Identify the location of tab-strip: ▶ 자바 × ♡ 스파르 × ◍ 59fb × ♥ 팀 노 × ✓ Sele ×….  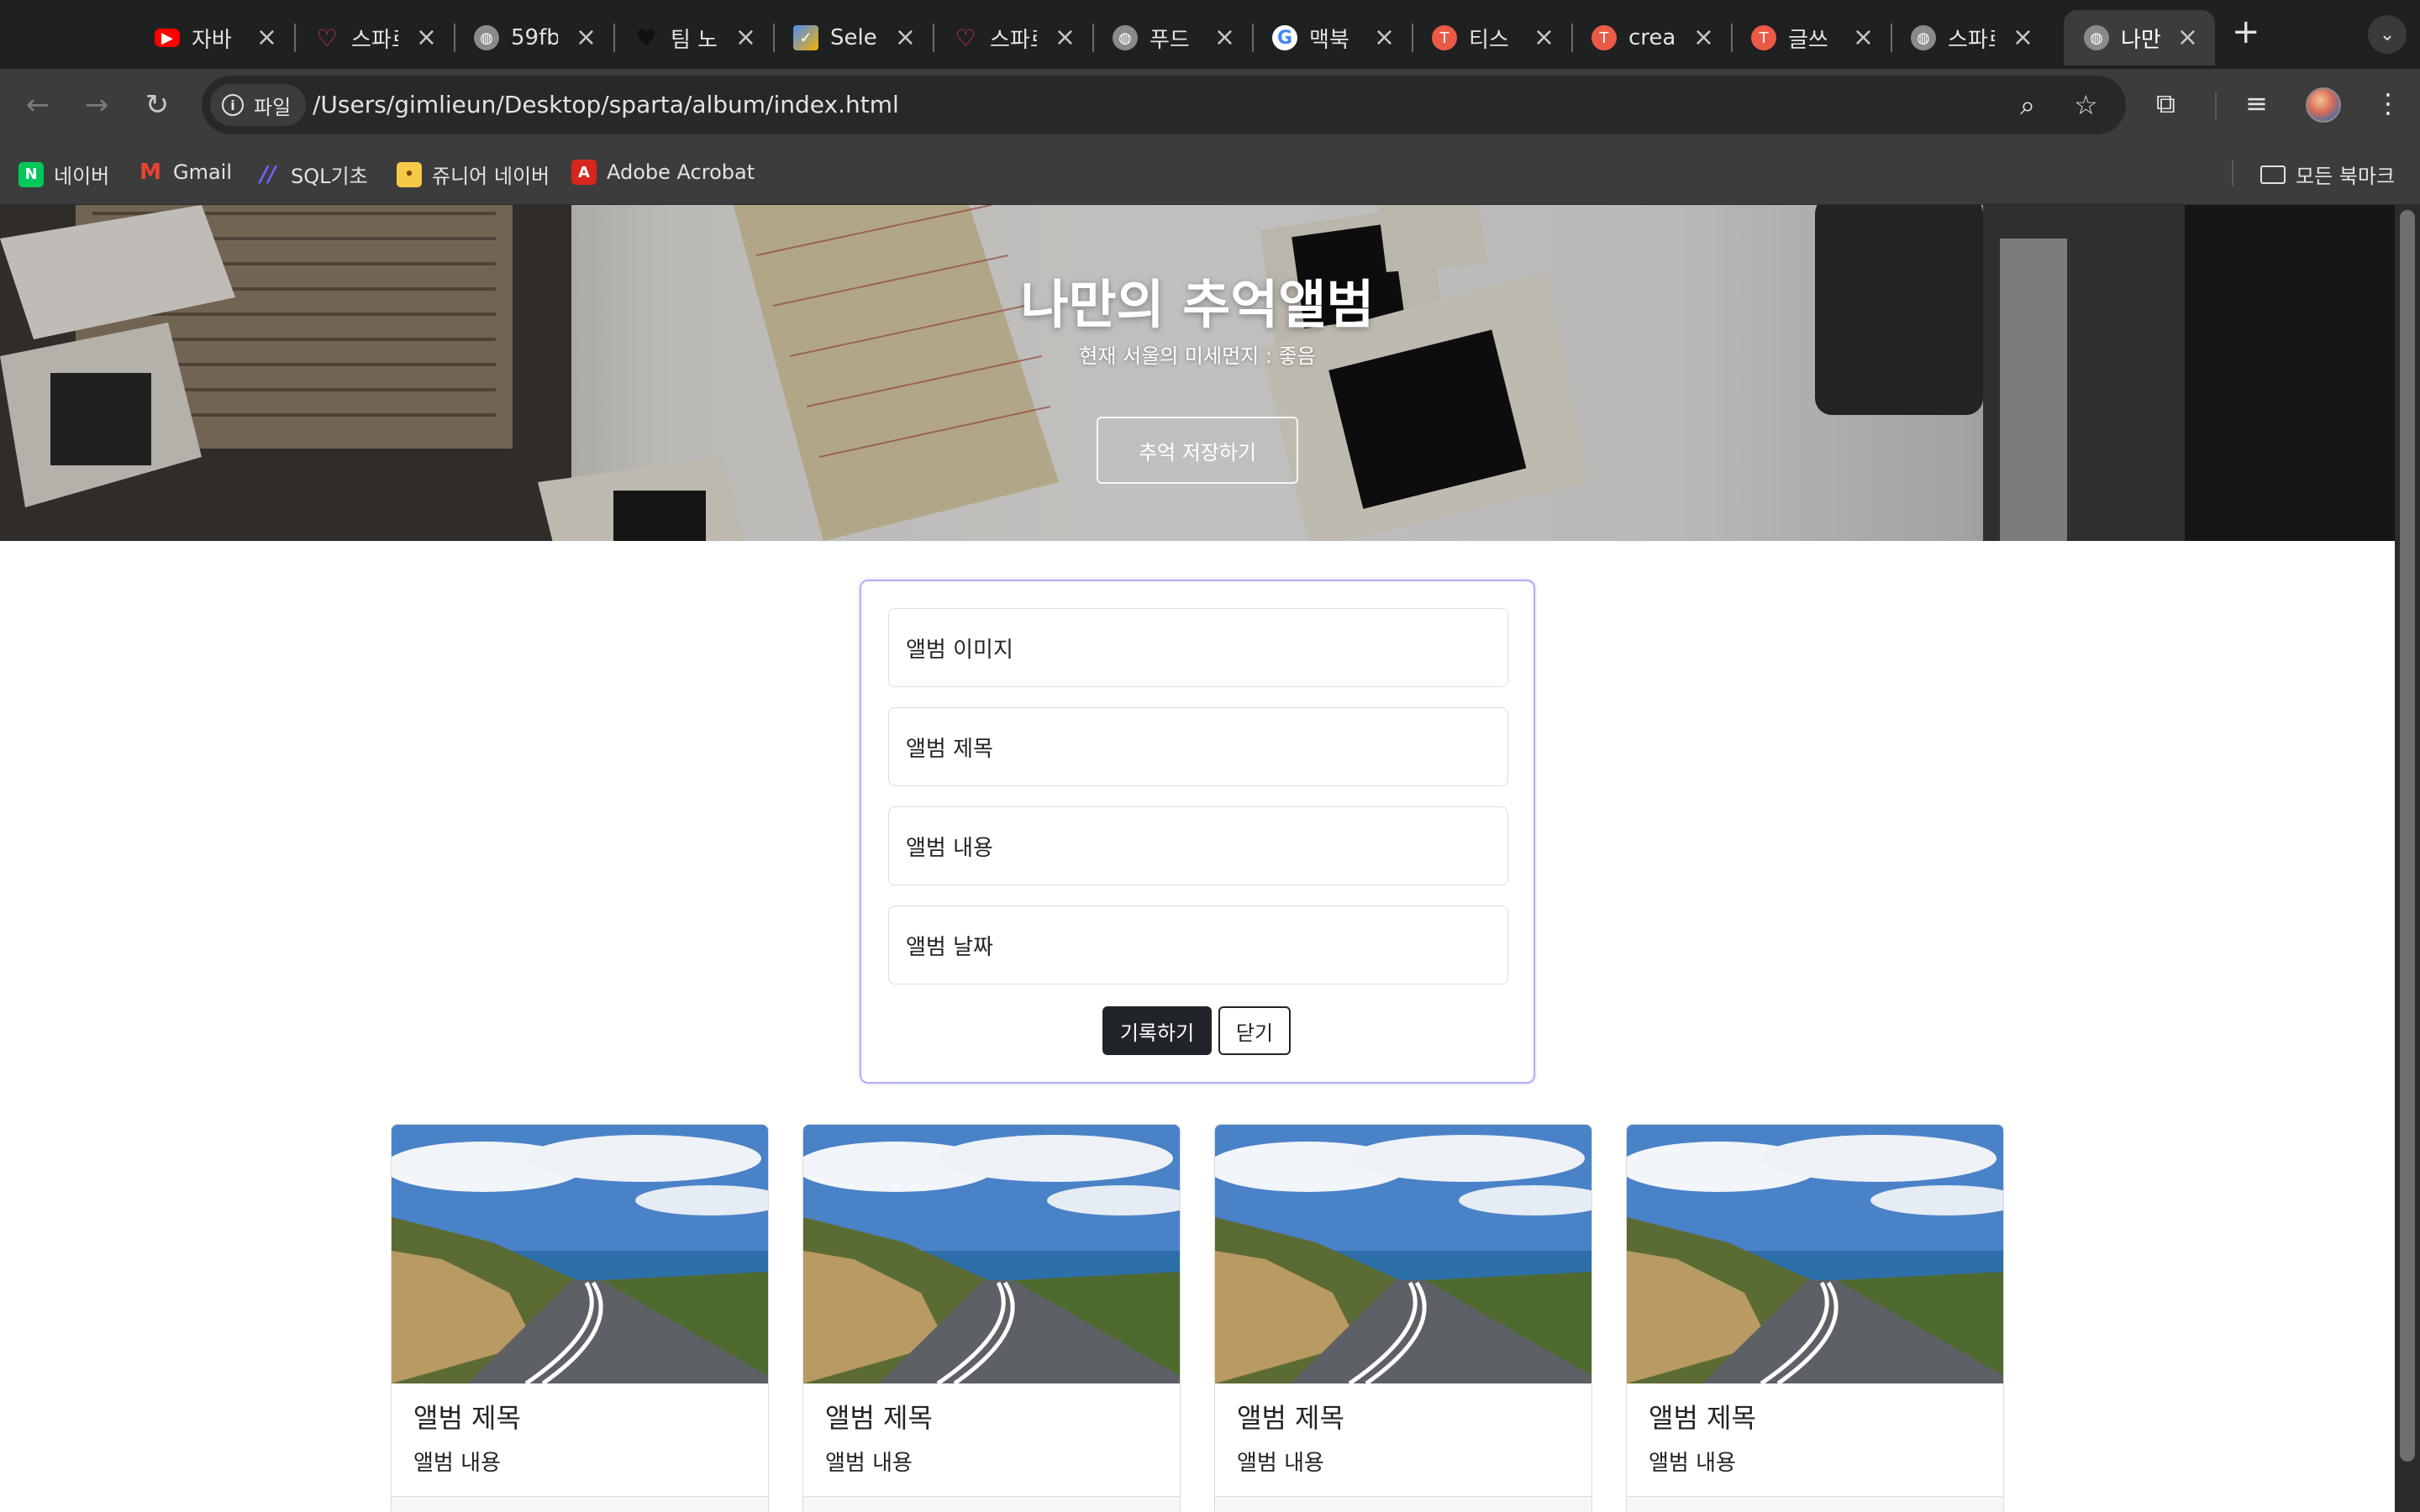
(1210, 34).